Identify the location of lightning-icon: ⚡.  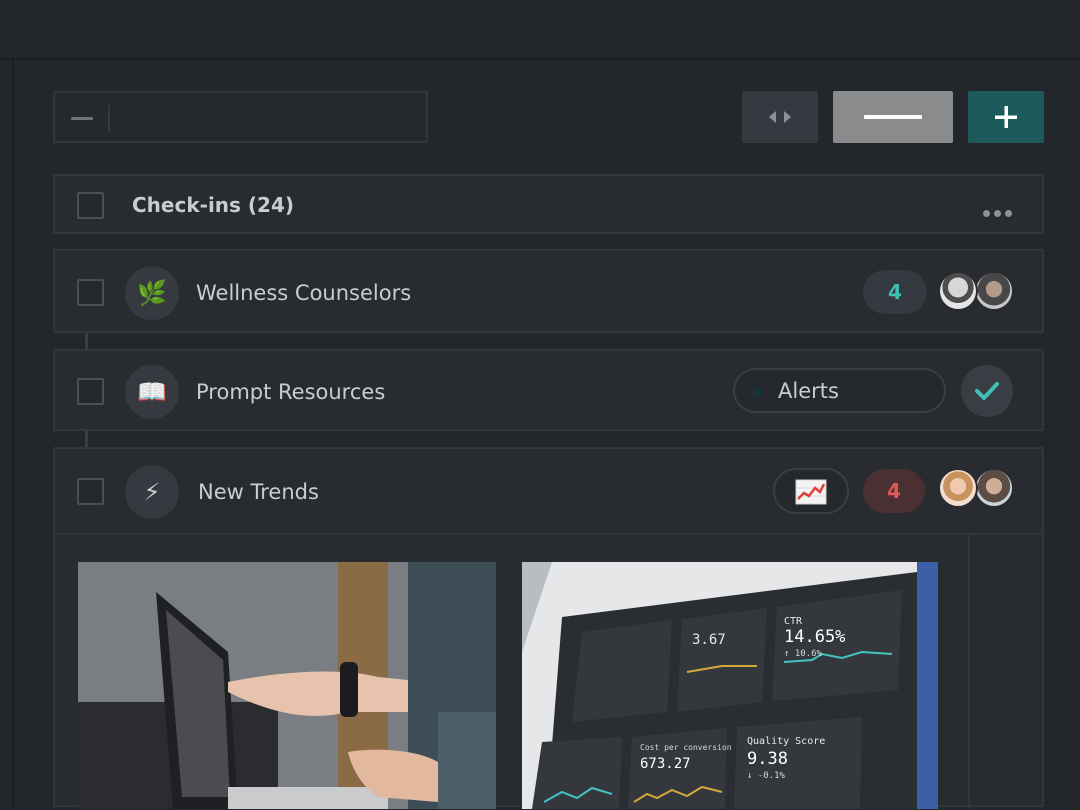
(152, 492).